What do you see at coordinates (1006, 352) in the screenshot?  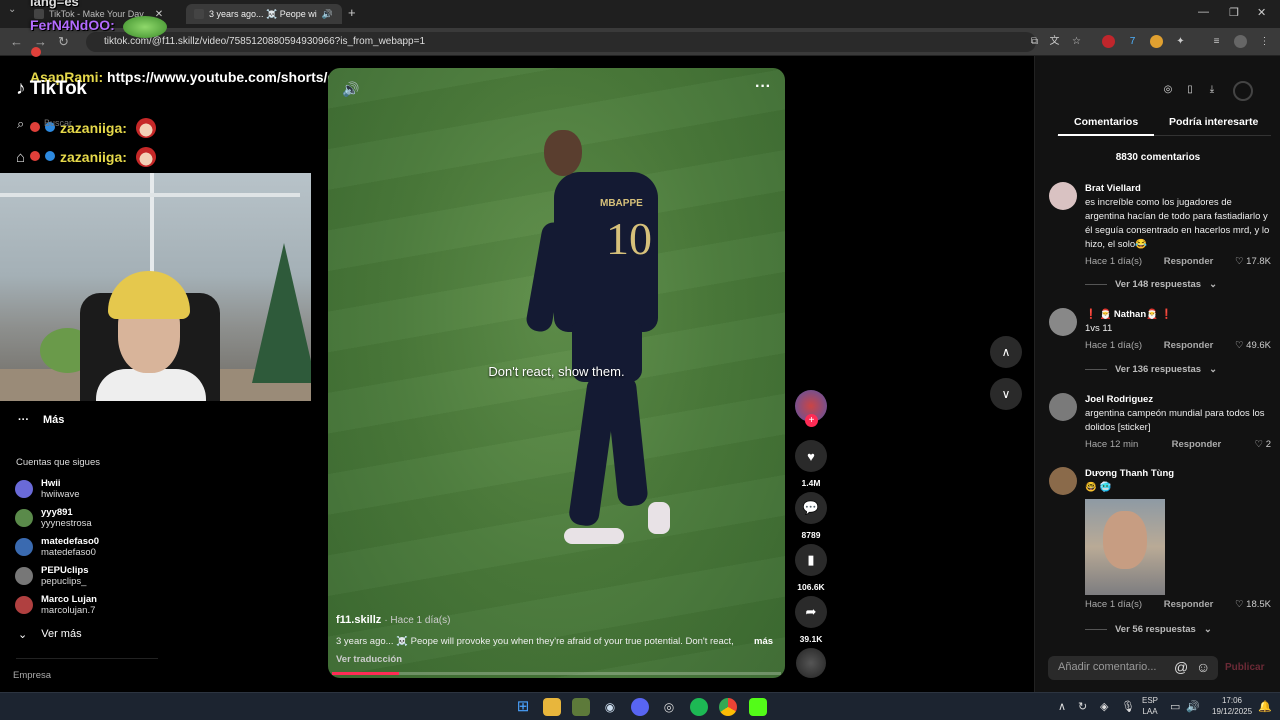 I see `previous-video-button: ∧` at bounding box center [1006, 352].